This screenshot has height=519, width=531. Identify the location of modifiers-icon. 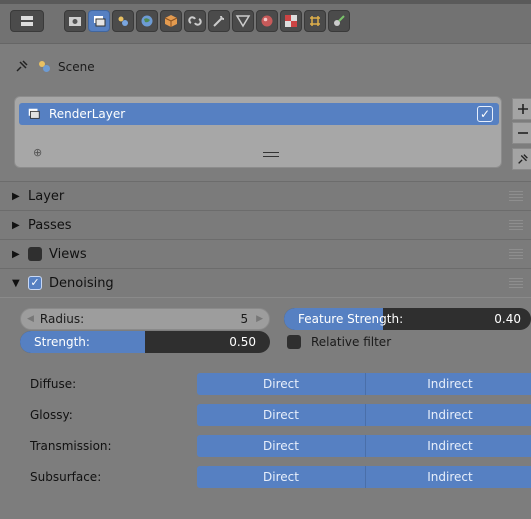
(219, 21).